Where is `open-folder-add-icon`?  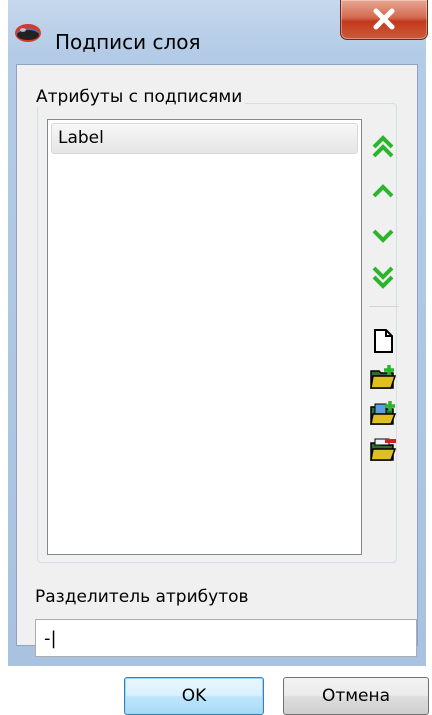
open-folder-add-icon is located at coordinates (383, 377).